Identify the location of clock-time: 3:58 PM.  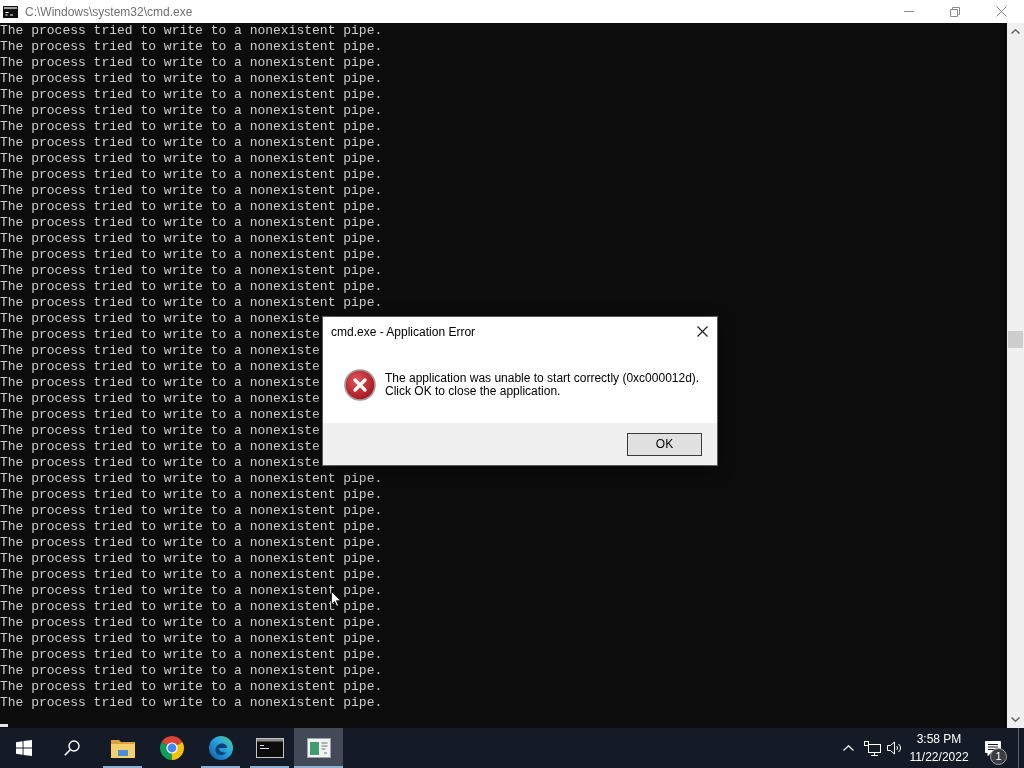
(939, 739).